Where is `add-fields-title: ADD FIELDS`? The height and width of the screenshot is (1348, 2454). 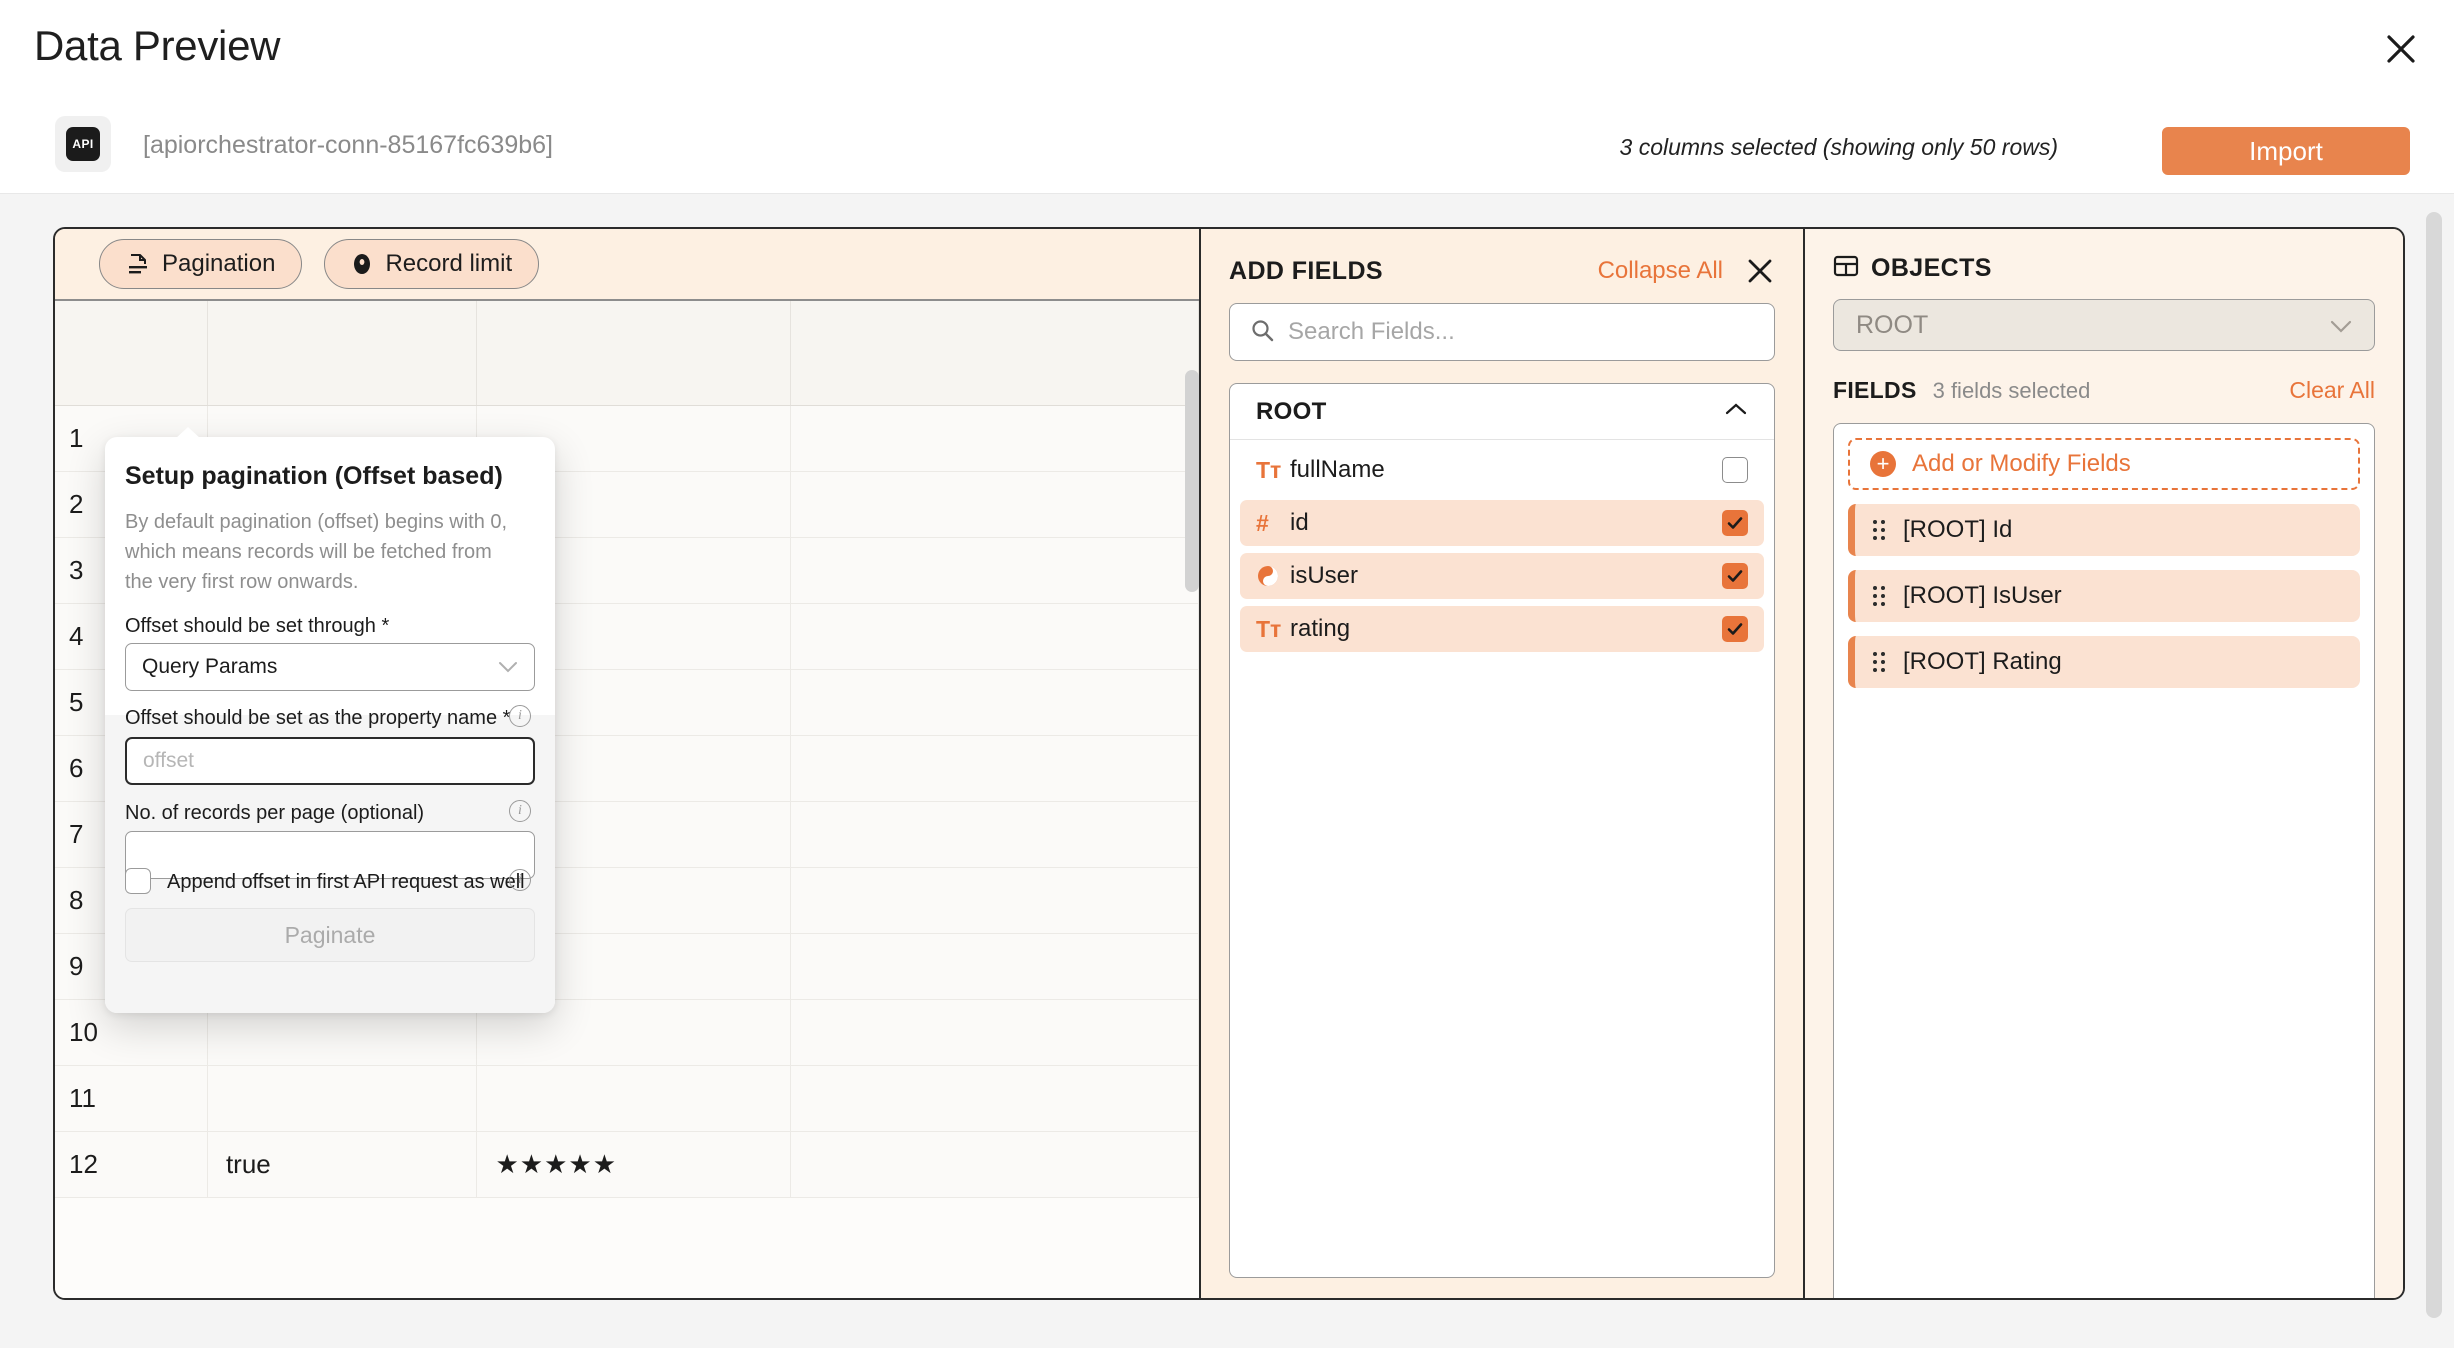 add-fields-title: ADD FIELDS is located at coordinates (1306, 270).